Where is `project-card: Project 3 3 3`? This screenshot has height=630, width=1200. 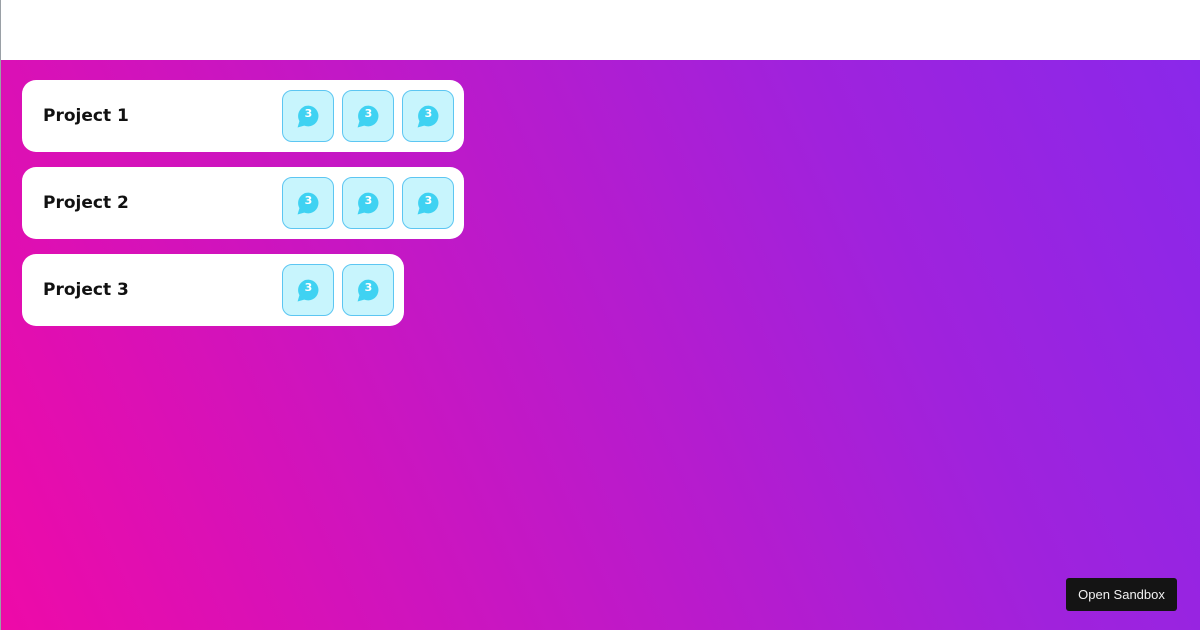
project-card: Project 3 3 3 is located at coordinates (213, 290).